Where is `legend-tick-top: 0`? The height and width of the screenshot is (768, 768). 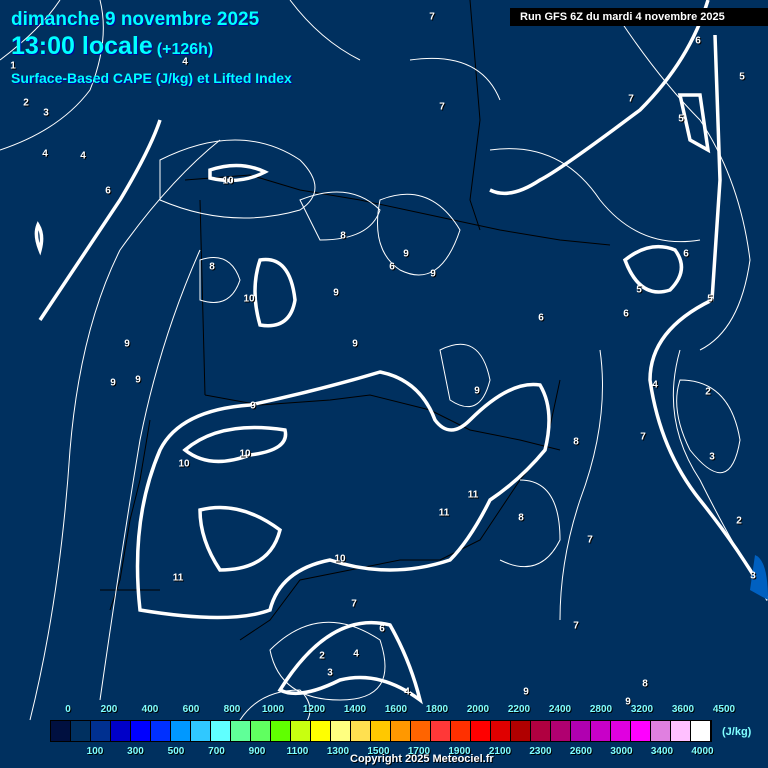 legend-tick-top: 0 is located at coordinates (68, 709).